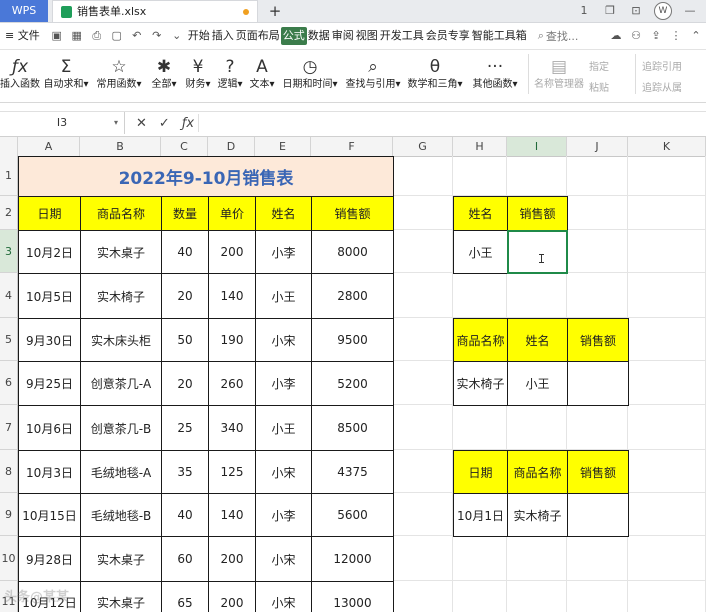 This screenshot has height=612, width=706. What do you see at coordinates (352, 383) in the screenshot?
I see `table-cell: 5200` at bounding box center [352, 383].